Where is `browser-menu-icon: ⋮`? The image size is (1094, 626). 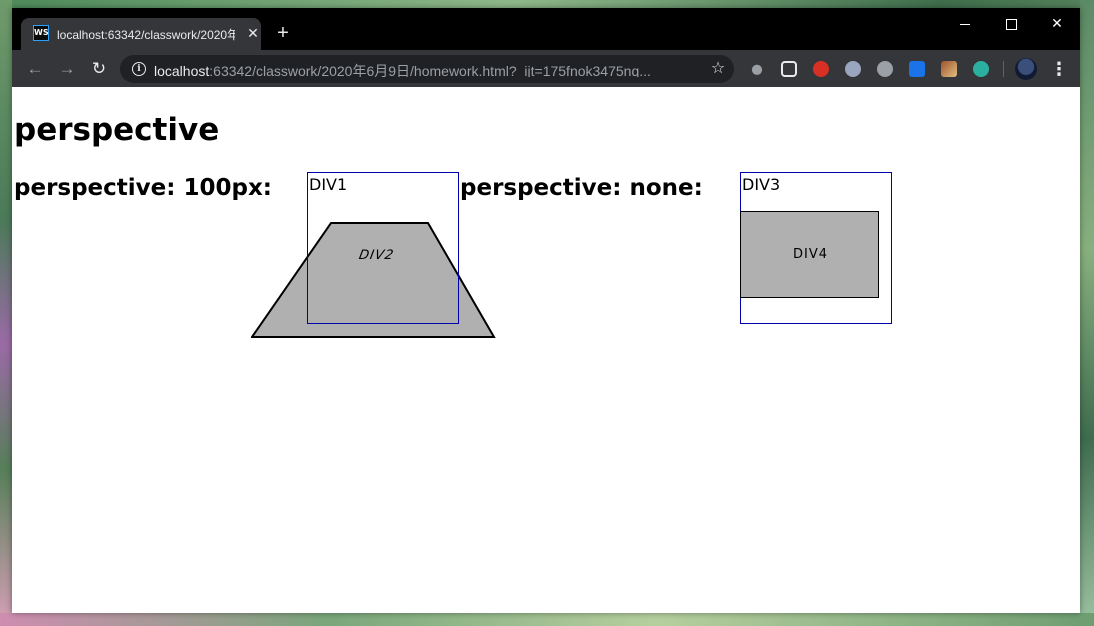
browser-menu-icon: ⋮ is located at coordinates (1059, 69).